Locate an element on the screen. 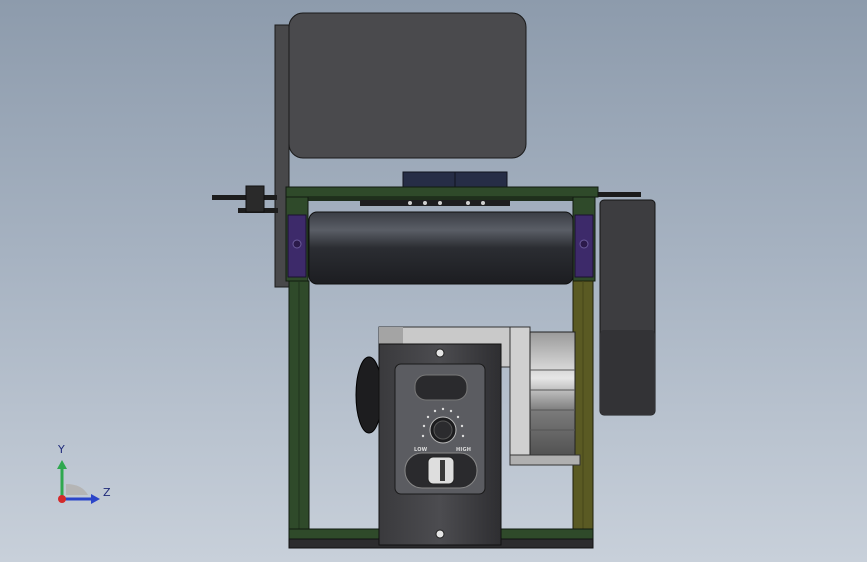 This screenshot has height=562, width=867. low-label: LOW is located at coordinates (421, 450).